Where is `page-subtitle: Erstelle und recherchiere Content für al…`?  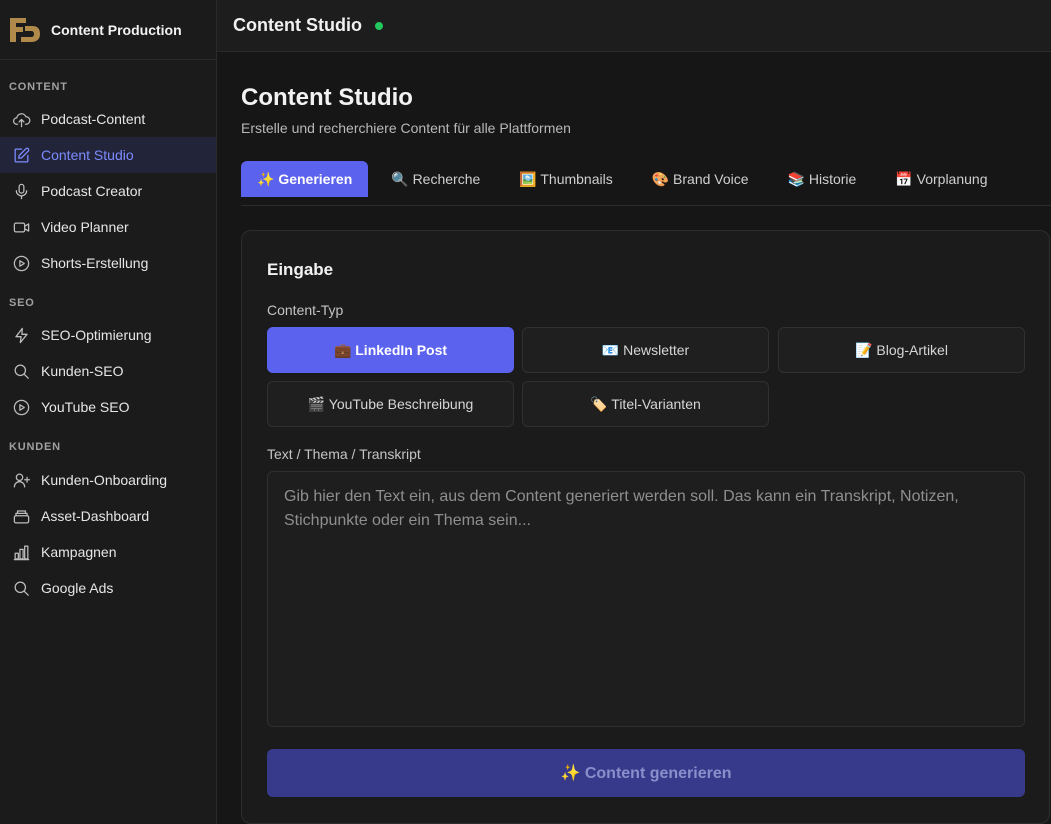
page-subtitle: Erstelle und recherchiere Content für al… is located at coordinates (406, 128).